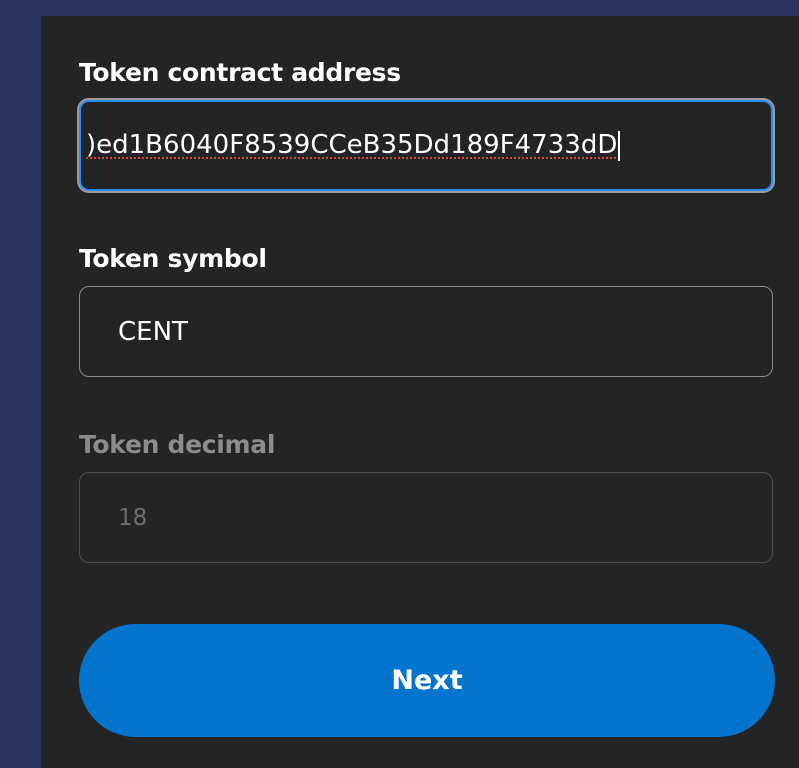  I want to click on contract-address-label: Token contract address, so click(240, 72).